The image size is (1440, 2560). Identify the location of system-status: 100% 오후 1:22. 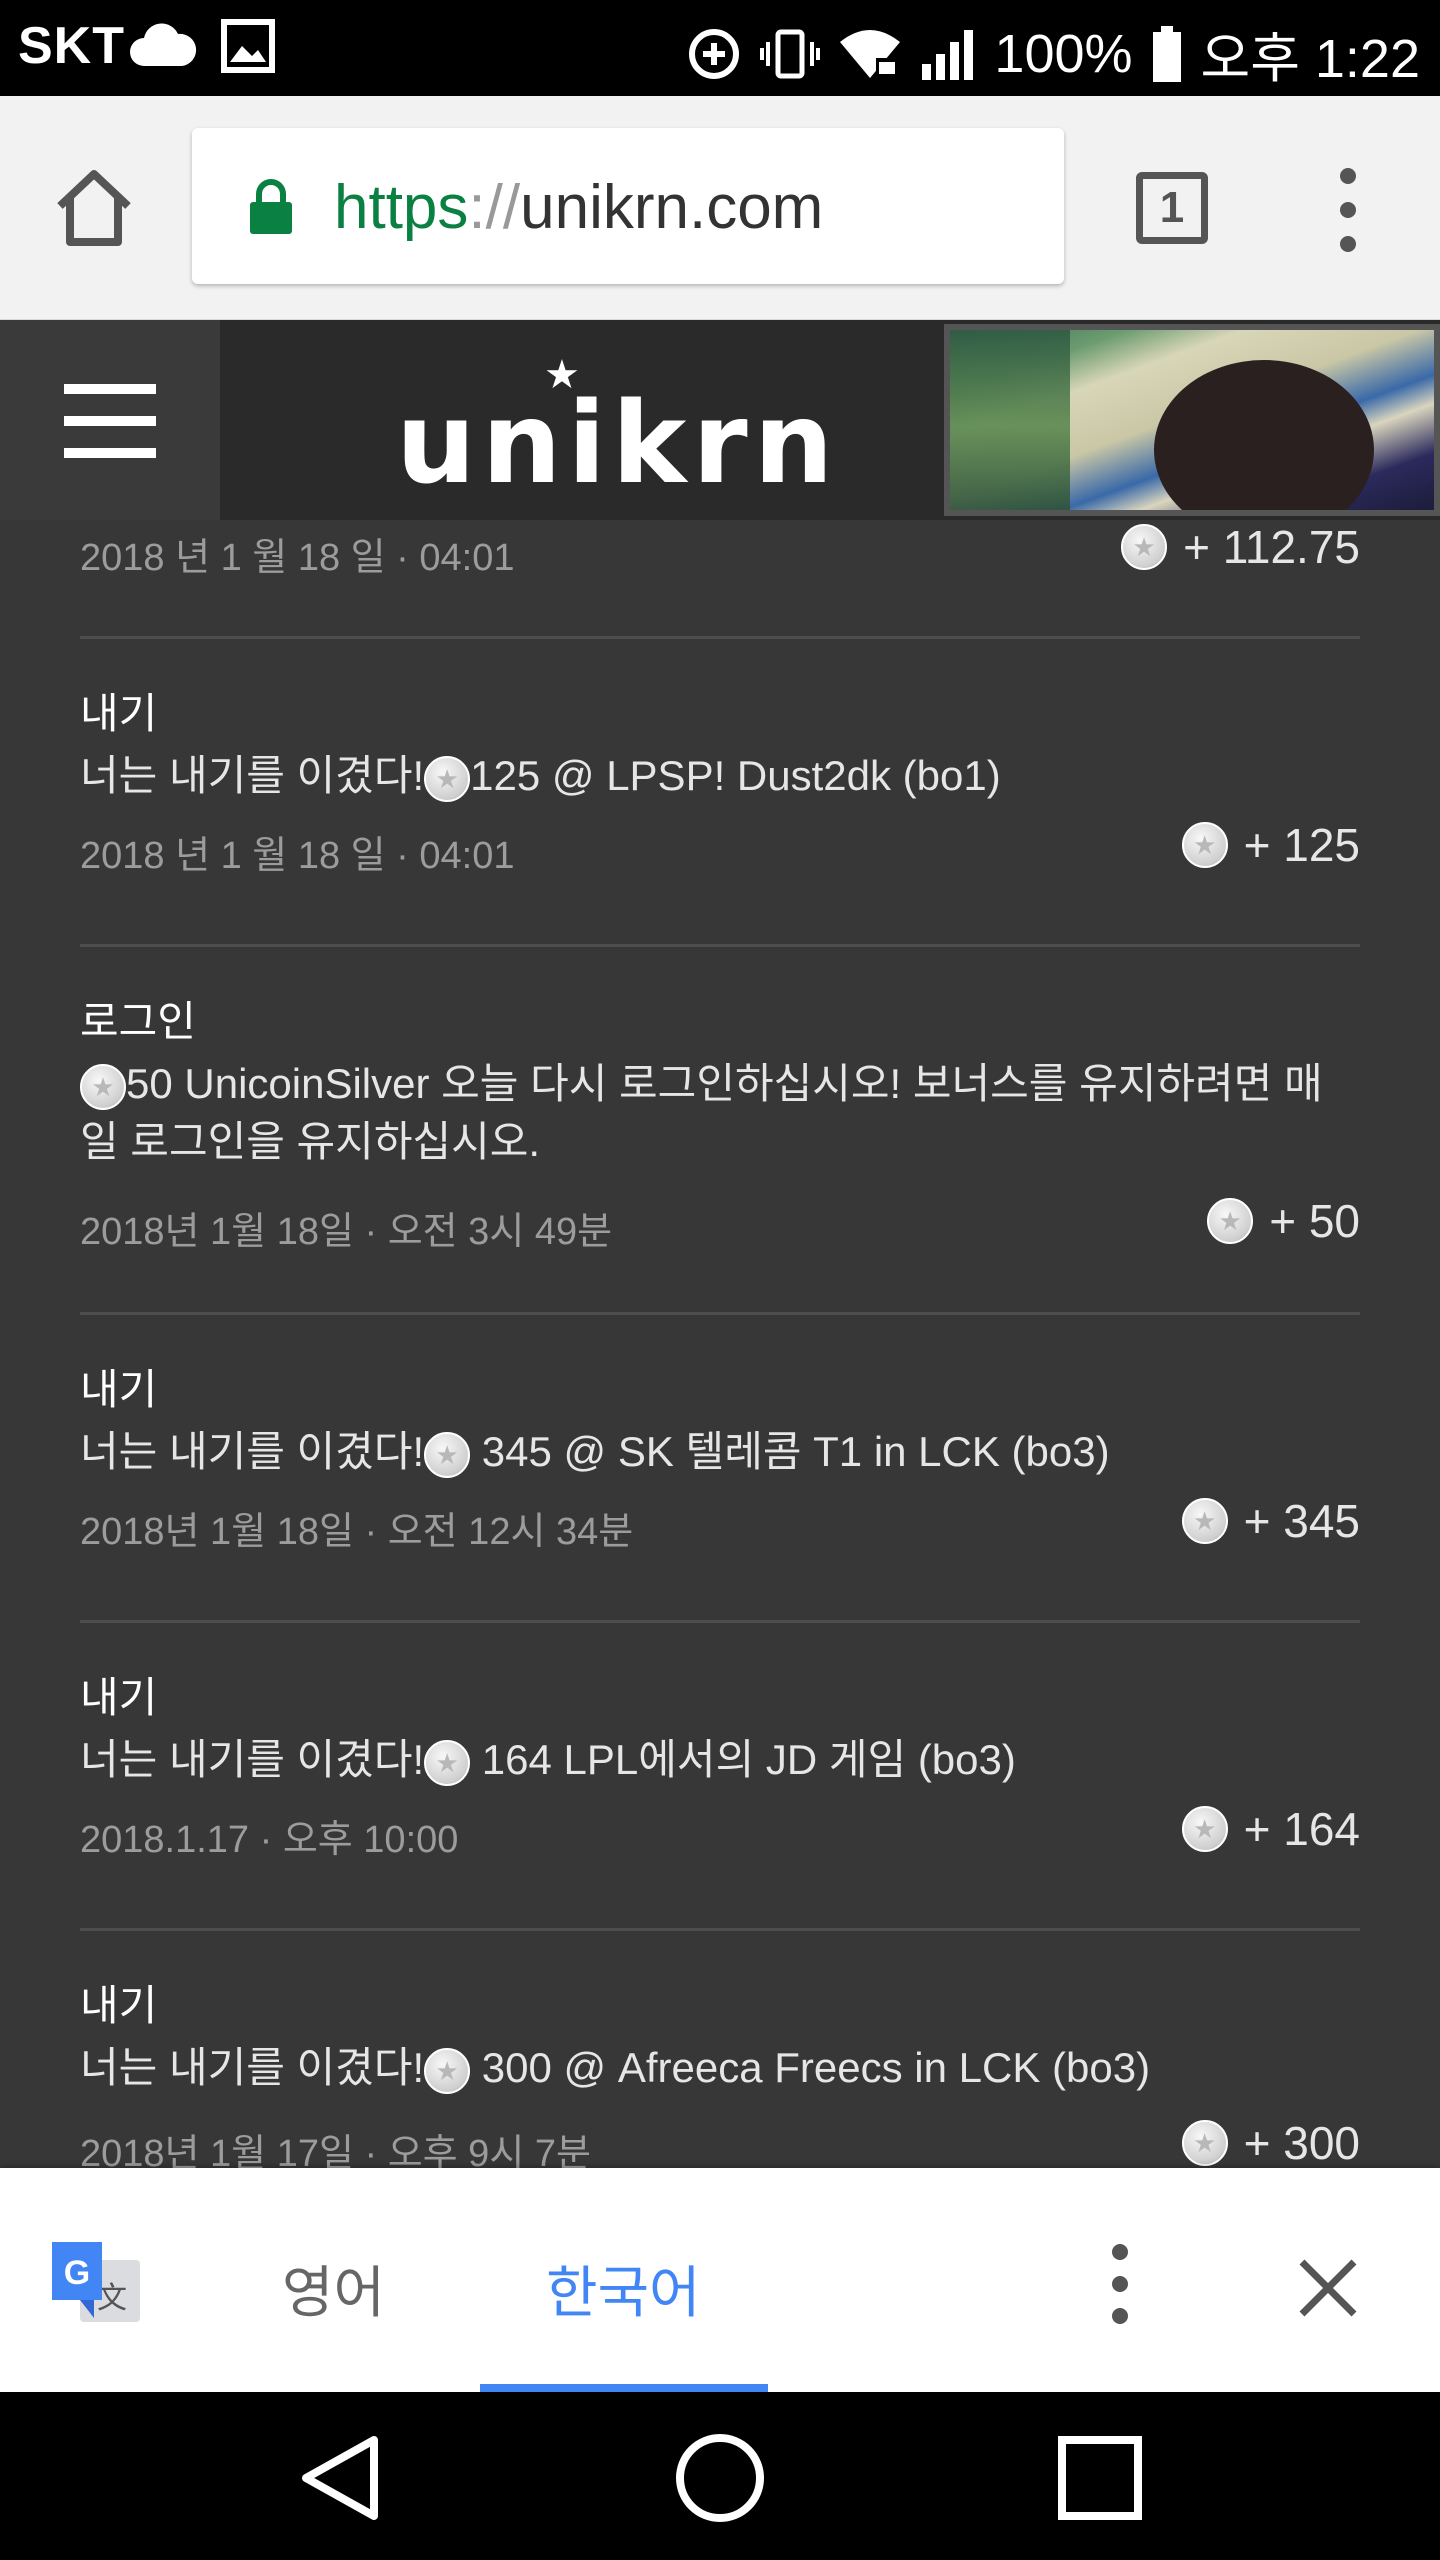
(1053, 53).